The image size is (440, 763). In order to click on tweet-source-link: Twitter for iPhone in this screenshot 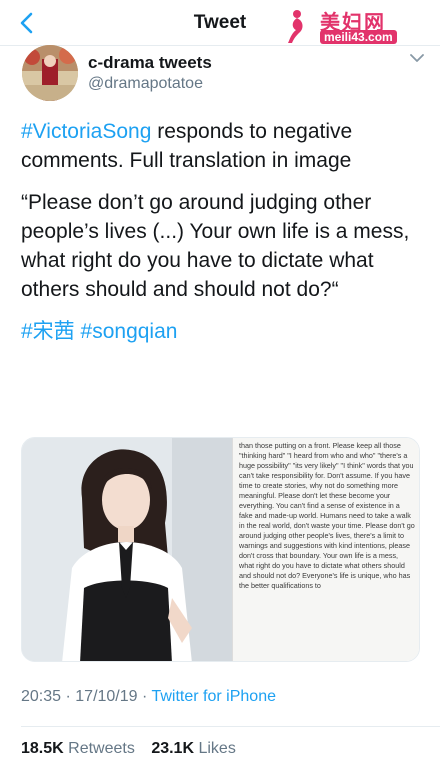, I will do `click(213, 696)`.